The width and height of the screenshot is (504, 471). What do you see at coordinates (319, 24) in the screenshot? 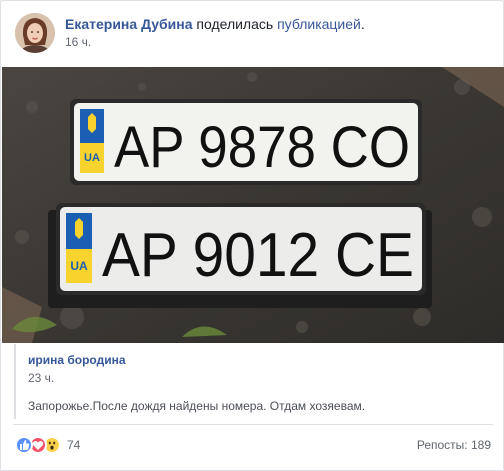
I see `publication-link: публикацией` at bounding box center [319, 24].